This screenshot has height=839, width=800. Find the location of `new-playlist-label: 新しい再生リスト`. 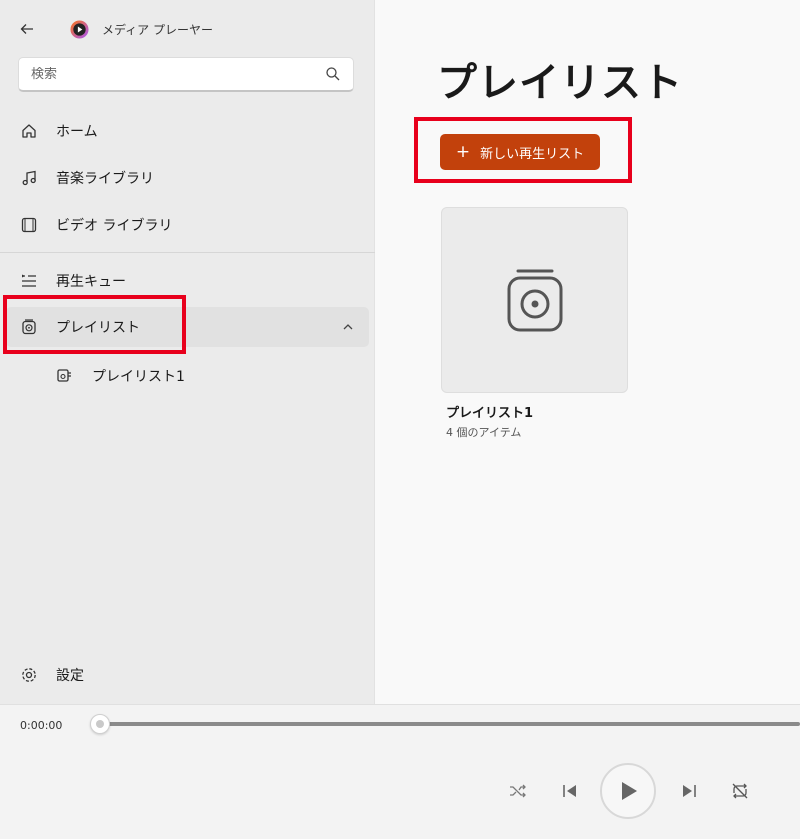

new-playlist-label: 新しい再生リスト is located at coordinates (532, 154).